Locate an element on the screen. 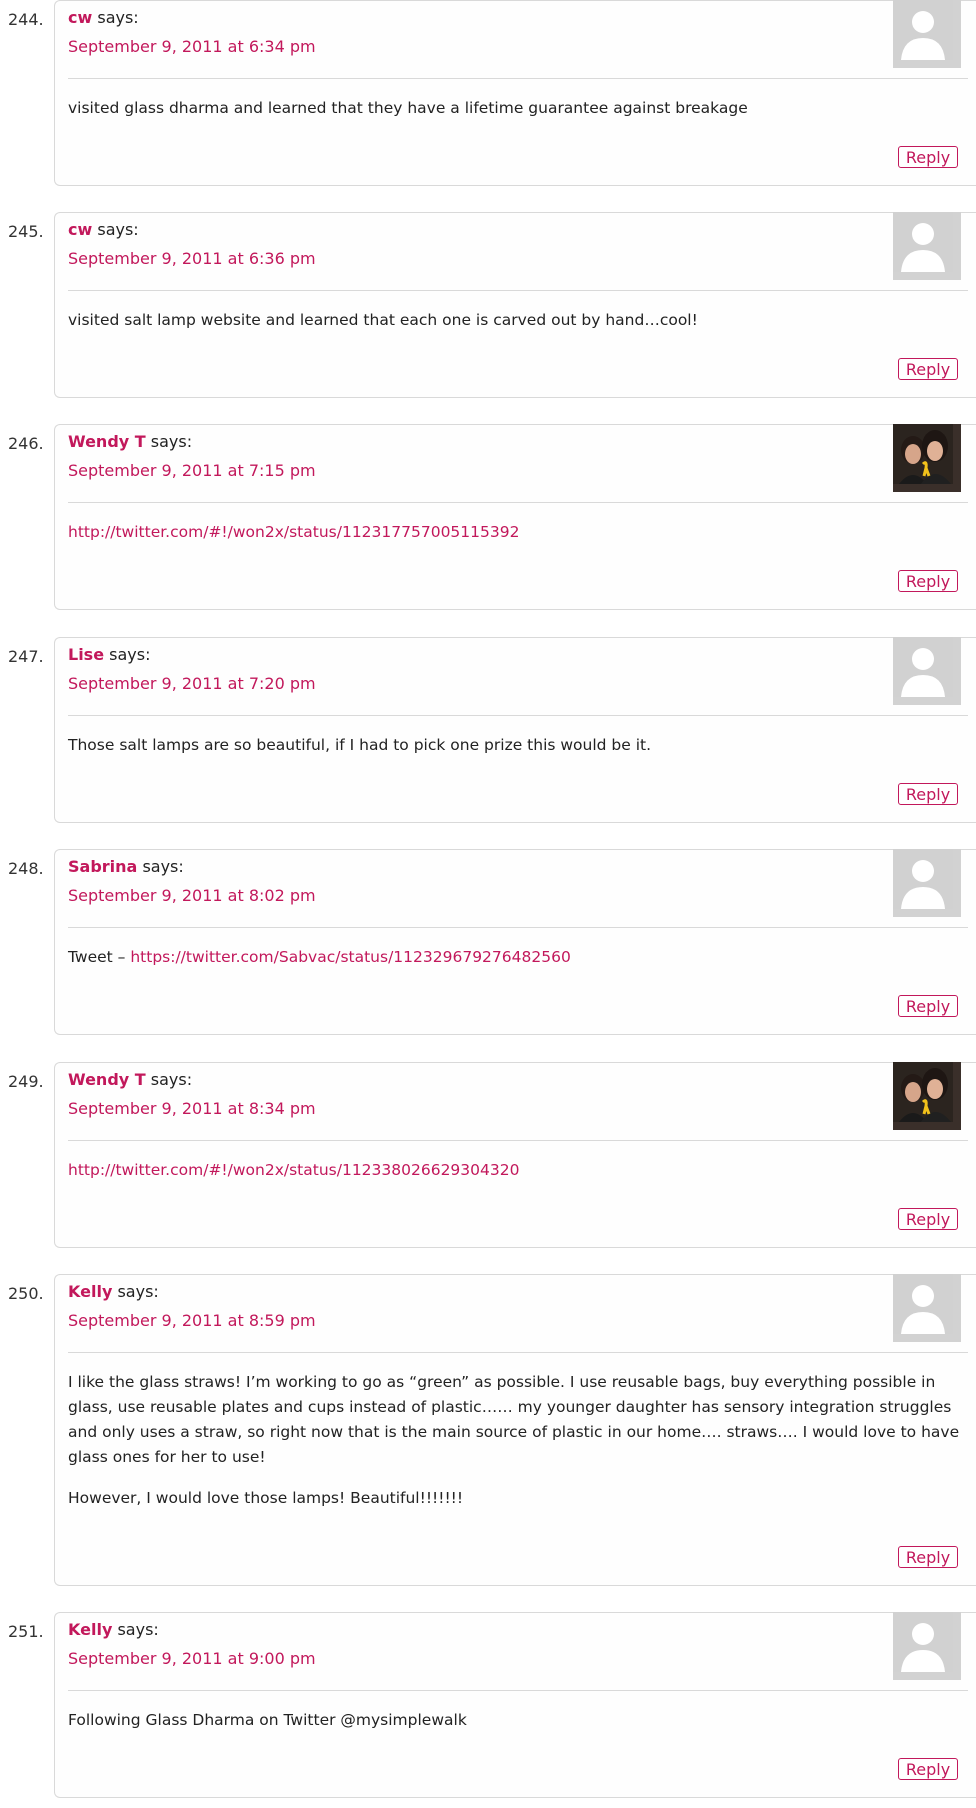  comment-number: 244. is located at coordinates (26, 19).